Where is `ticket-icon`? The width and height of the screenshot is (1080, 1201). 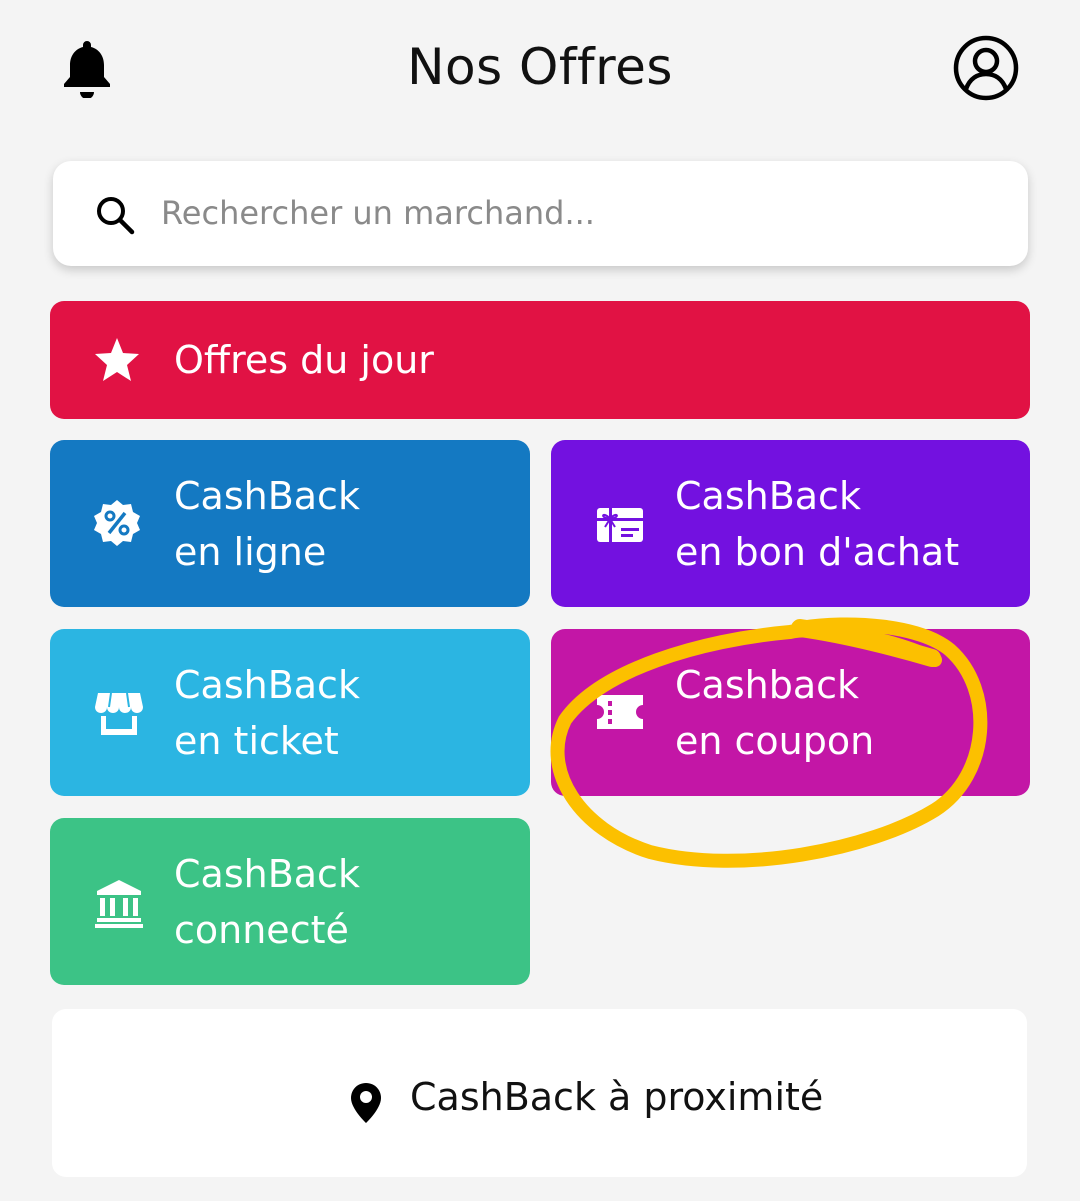 ticket-icon is located at coordinates (620, 712).